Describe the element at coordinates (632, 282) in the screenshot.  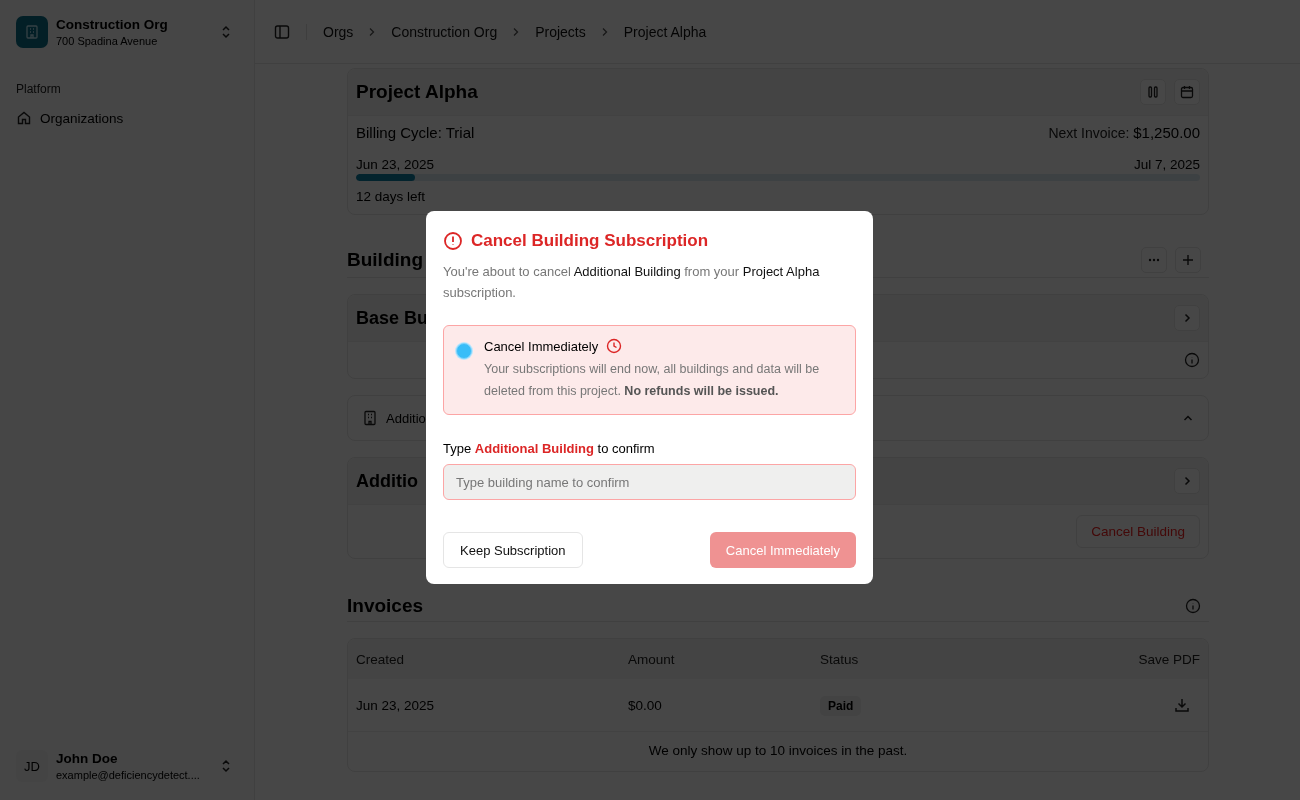
I see `dialog-description: You're about to cancel Additional Building from your Project Alpha subscription.` at that location.